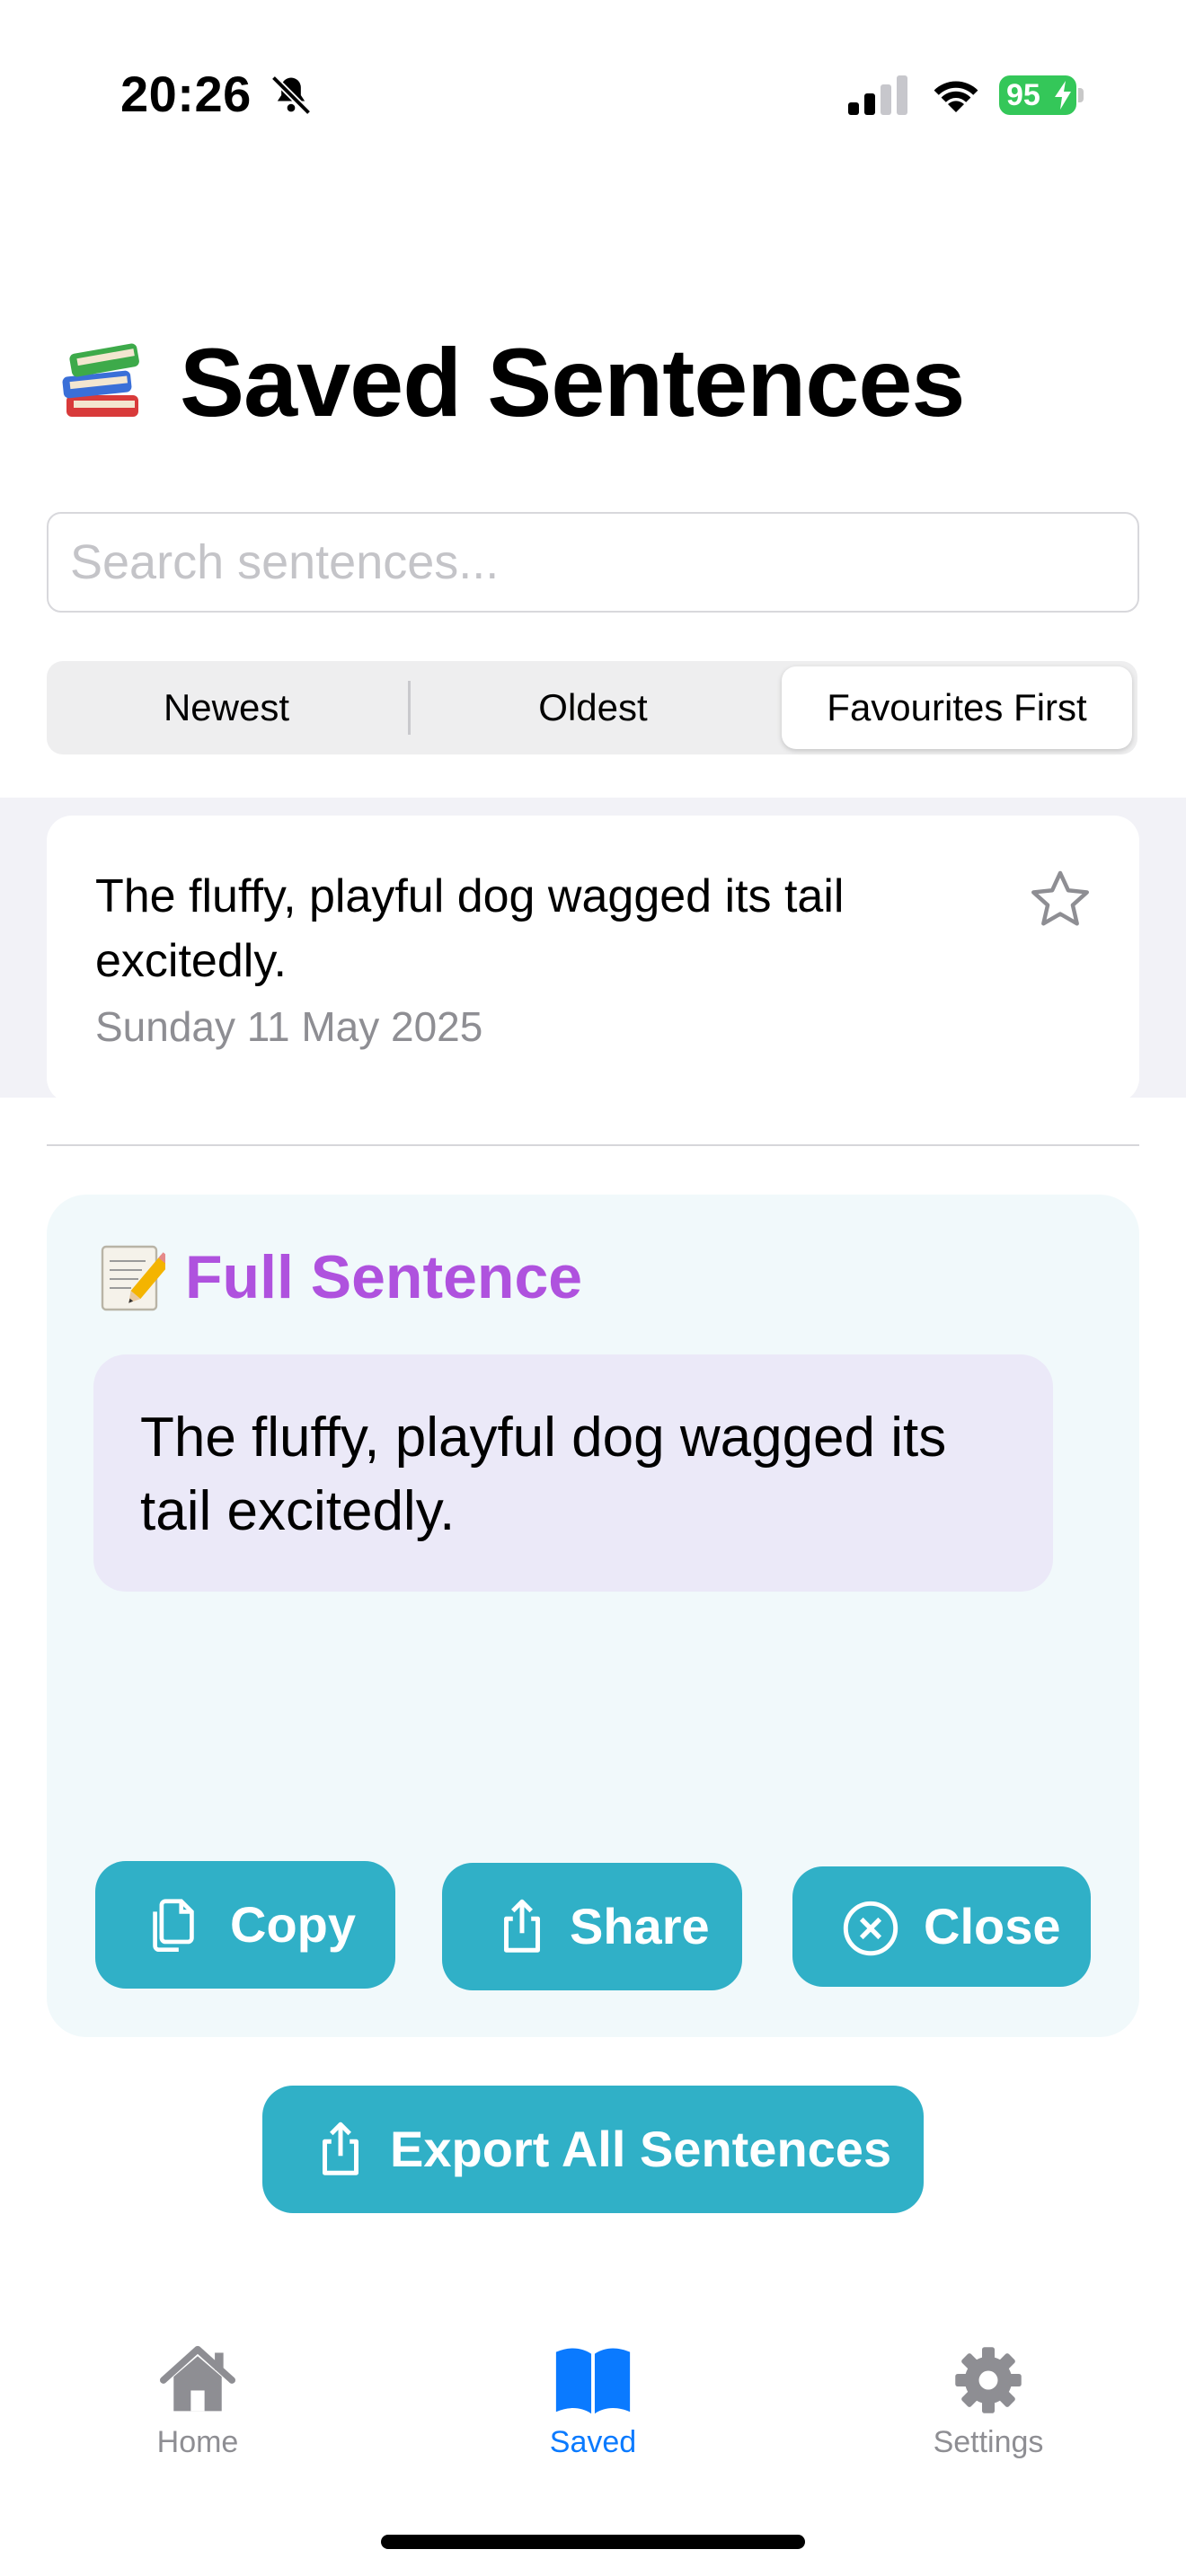 This screenshot has width=1186, height=2576. What do you see at coordinates (572, 382) in the screenshot?
I see `page-title: Saved Sentences` at bounding box center [572, 382].